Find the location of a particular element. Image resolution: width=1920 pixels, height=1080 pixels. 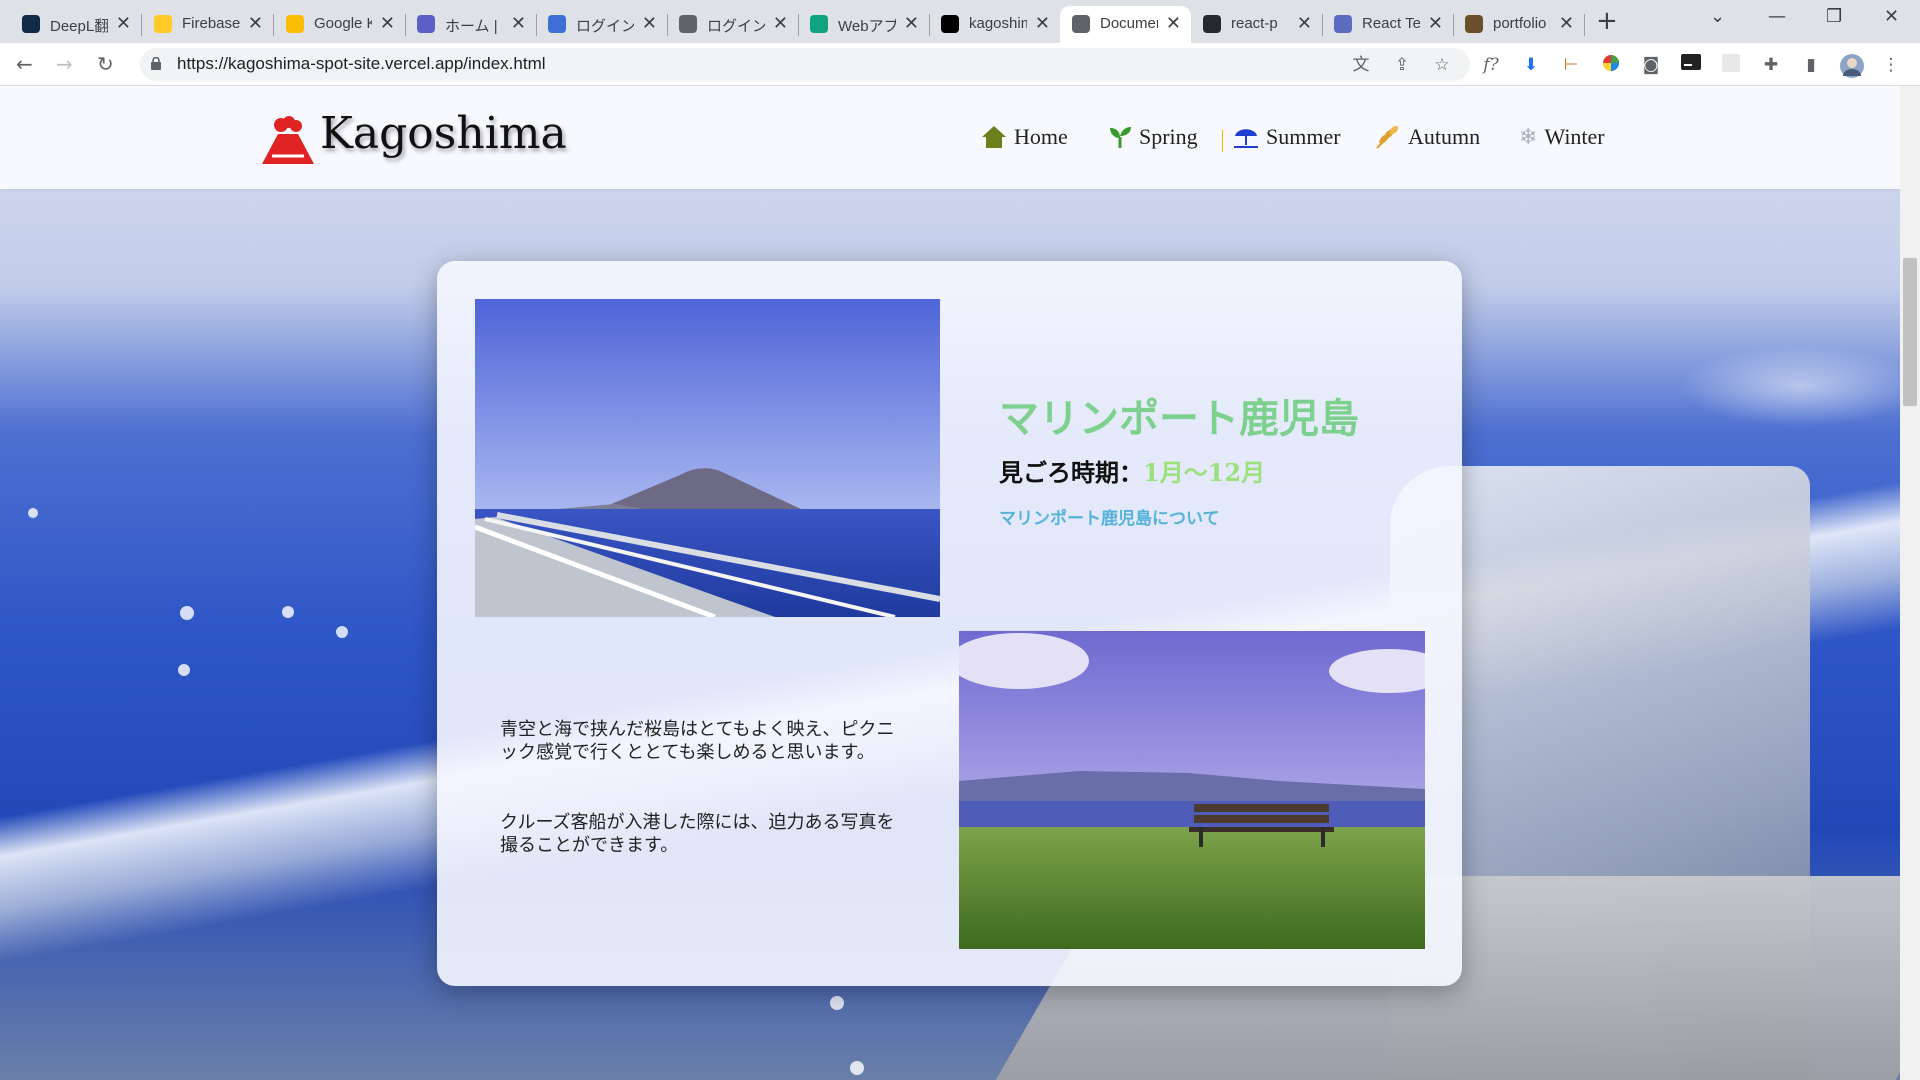

browser-tab: DeepL翻訳 ✕ is located at coordinates (76, 24).